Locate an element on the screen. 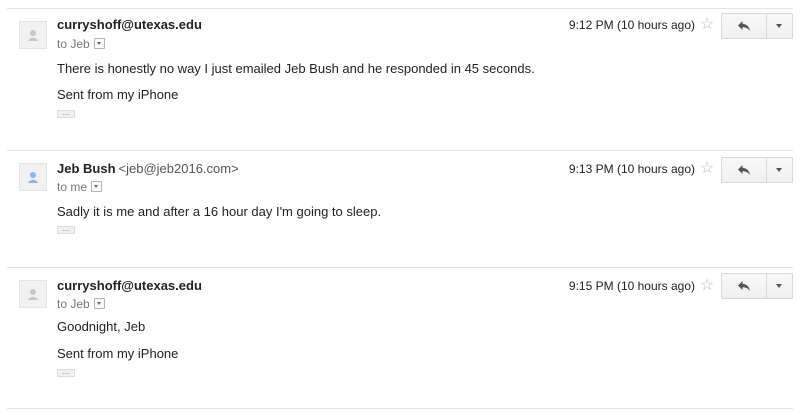 The width and height of the screenshot is (800, 416). message-timestamp: 9:12 PM (10 hours ago) is located at coordinates (631, 25).